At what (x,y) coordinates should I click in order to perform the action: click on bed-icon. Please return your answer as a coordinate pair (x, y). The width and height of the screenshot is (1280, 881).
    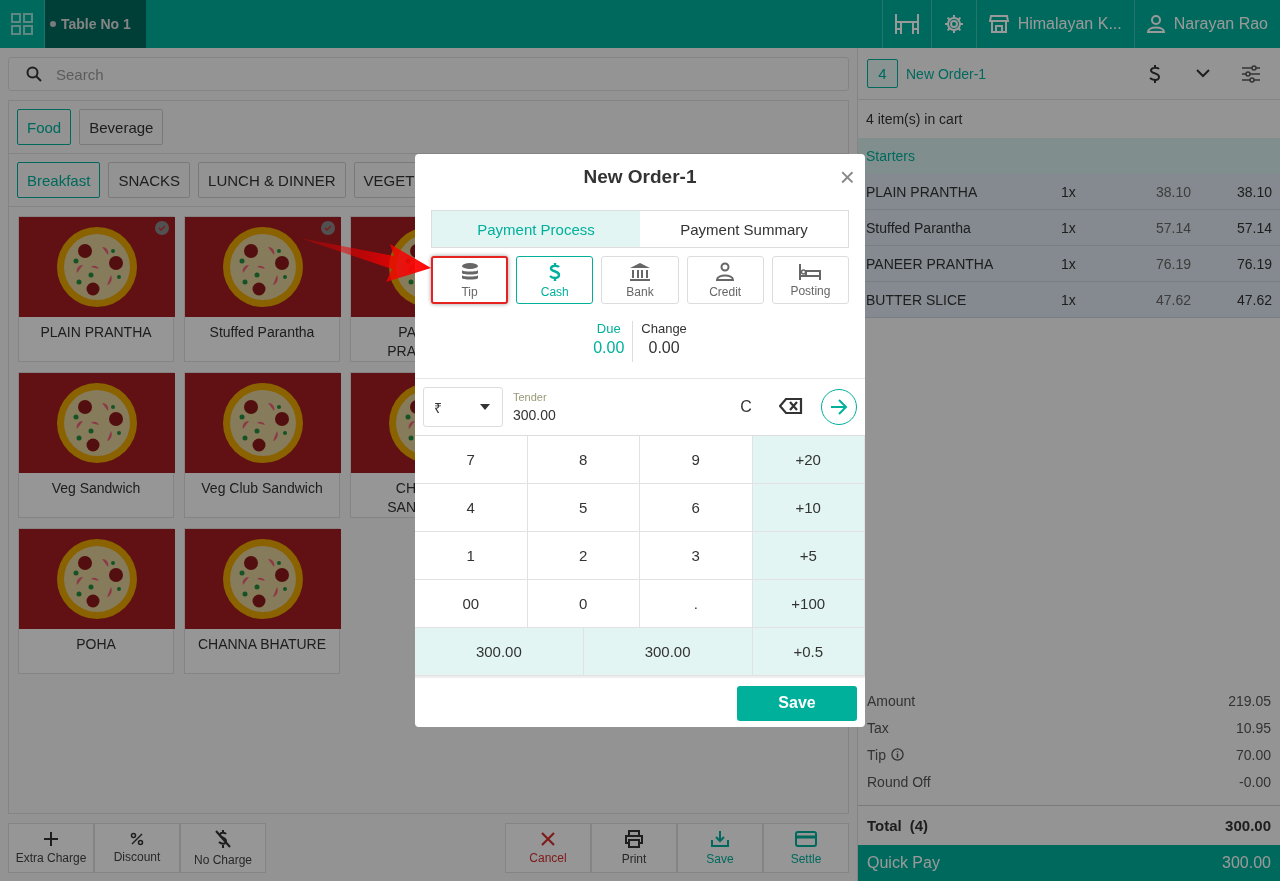
    Looking at the image, I should click on (810, 271).